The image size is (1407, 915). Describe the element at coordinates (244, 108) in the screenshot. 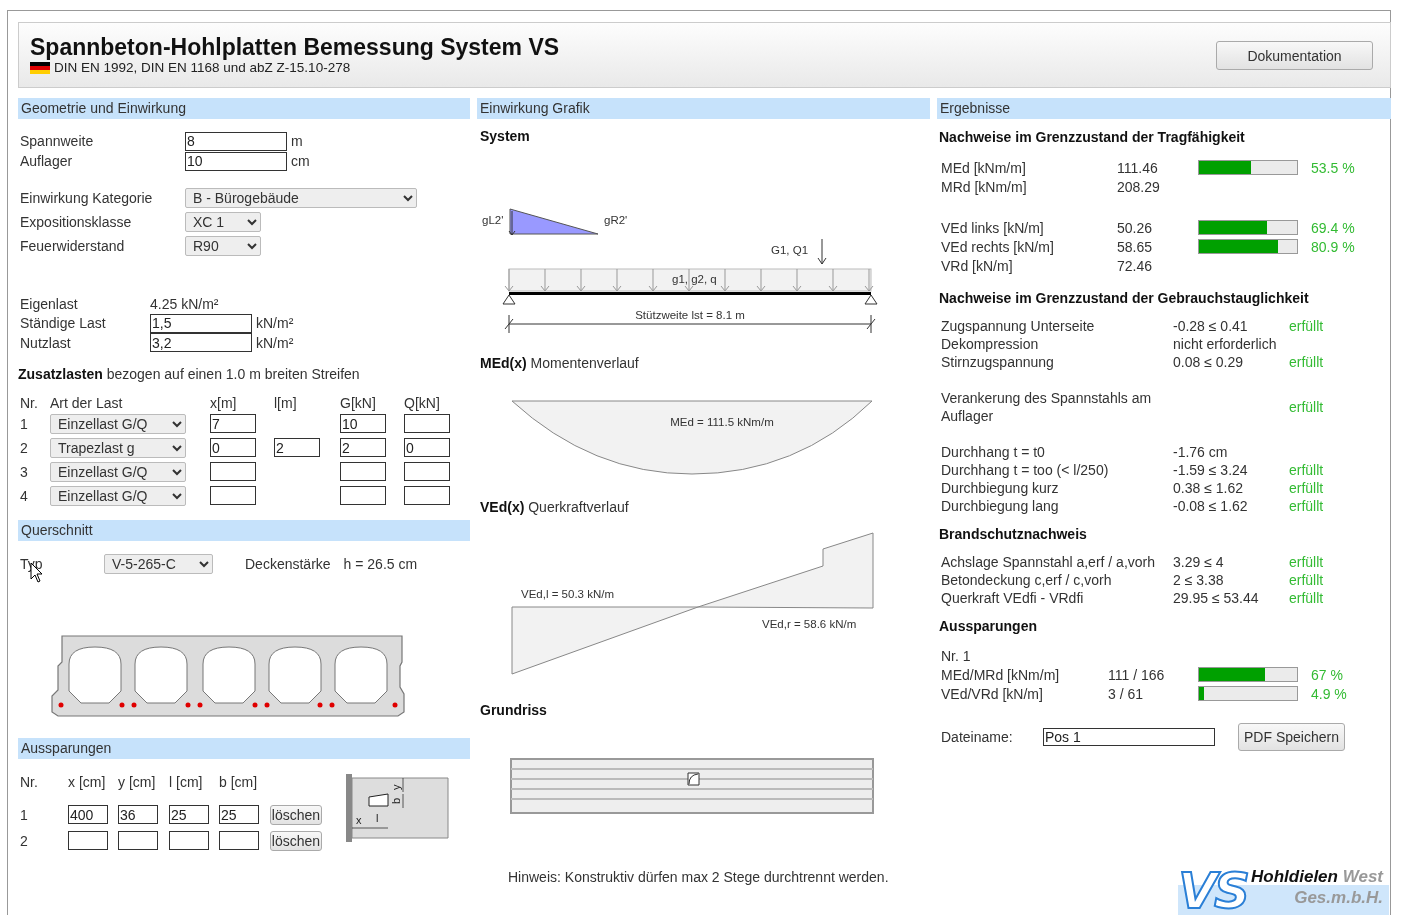

I see `section-header: Geometrie und Einwirkung` at that location.